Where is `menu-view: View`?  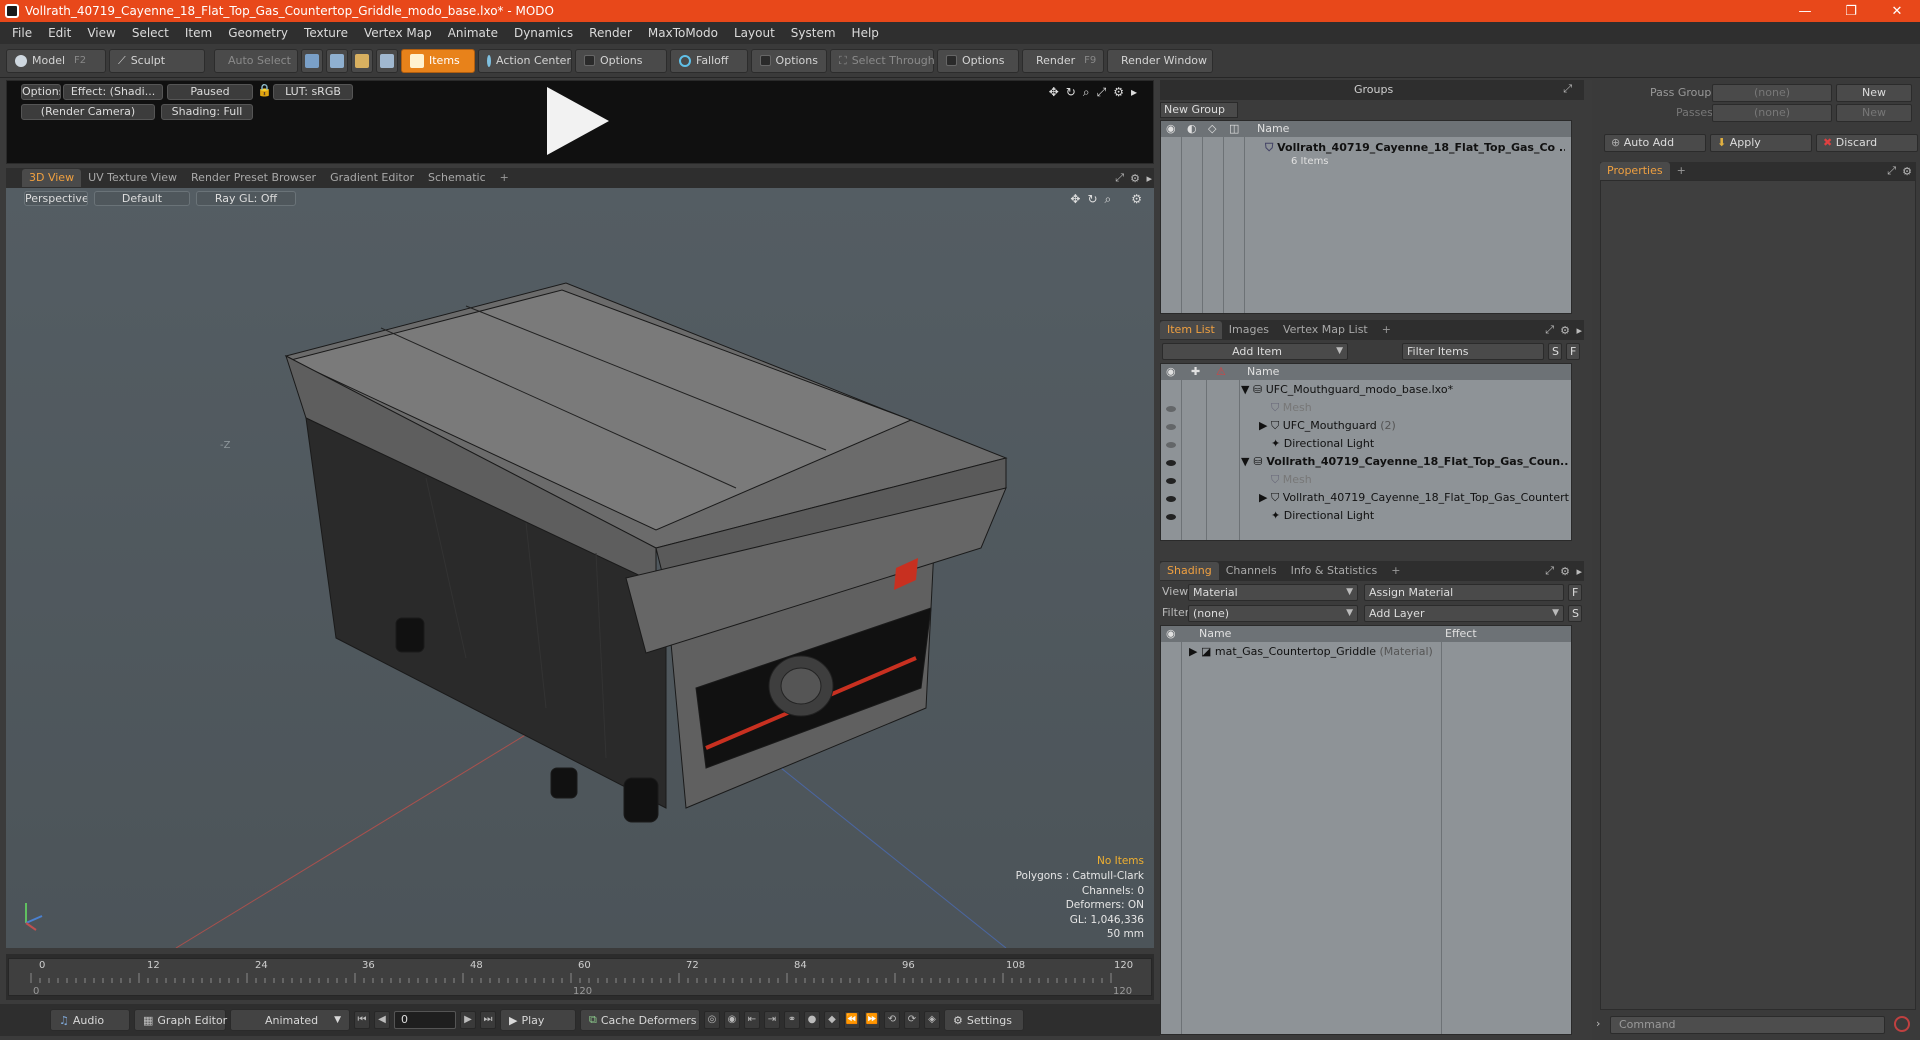
menu-view: View is located at coordinates (101, 33).